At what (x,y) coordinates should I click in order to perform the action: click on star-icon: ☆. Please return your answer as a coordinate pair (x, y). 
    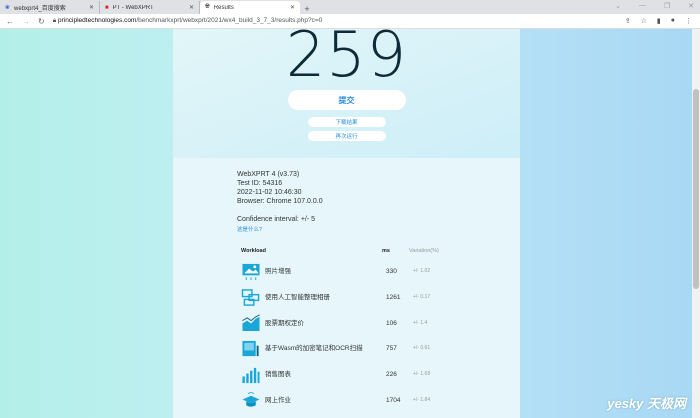
    Looking at the image, I should click on (644, 21).